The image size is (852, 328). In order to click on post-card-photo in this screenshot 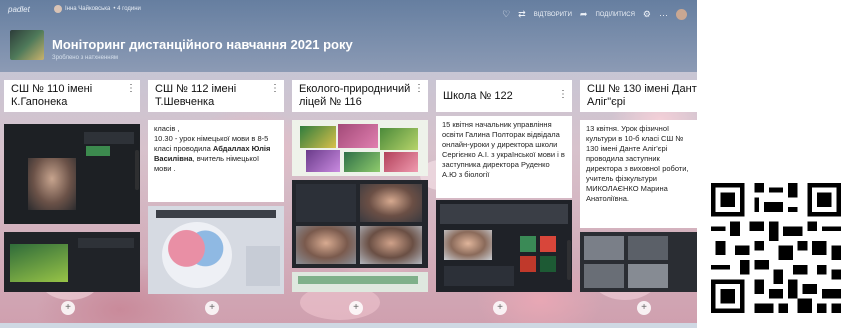, I will do `click(360, 148)`.